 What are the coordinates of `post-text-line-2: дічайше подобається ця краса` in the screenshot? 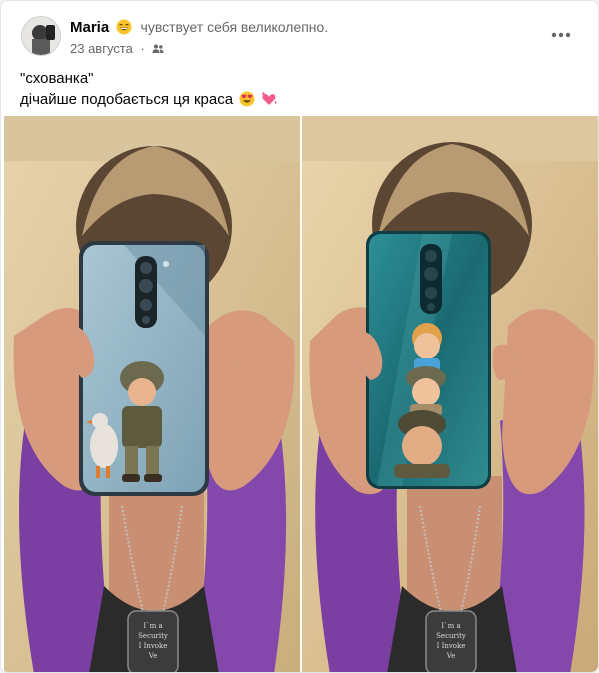 It's located at (300, 99).